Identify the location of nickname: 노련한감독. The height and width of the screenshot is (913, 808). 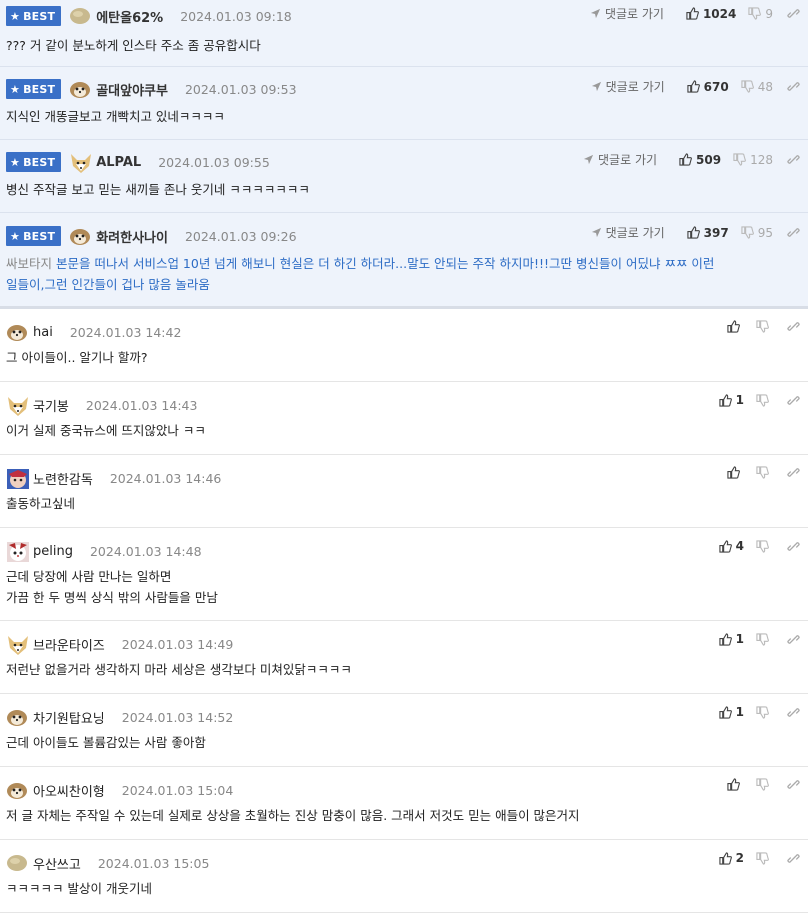
(63, 478).